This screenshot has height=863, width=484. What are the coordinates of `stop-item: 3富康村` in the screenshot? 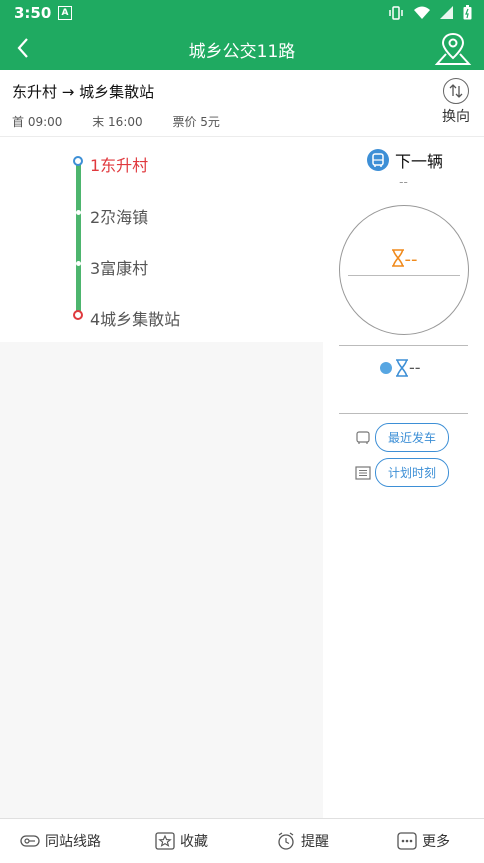 It's located at (160, 265).